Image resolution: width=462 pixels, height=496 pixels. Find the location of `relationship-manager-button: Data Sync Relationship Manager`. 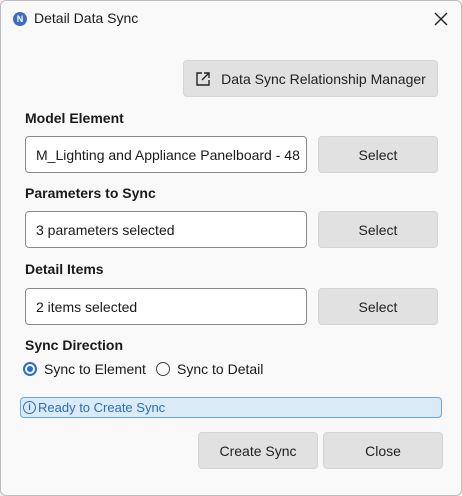

relationship-manager-button: Data Sync Relationship Manager is located at coordinates (310, 78).